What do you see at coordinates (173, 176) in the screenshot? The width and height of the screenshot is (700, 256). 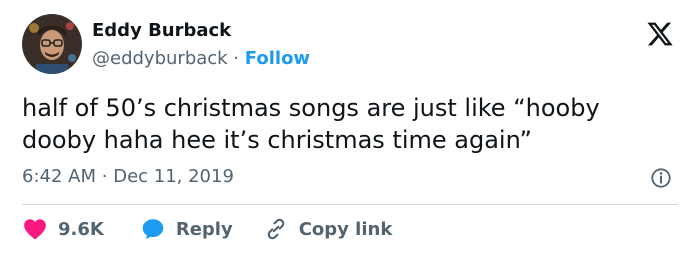 I see `tweet-date: Dec 11, 2019` at bounding box center [173, 176].